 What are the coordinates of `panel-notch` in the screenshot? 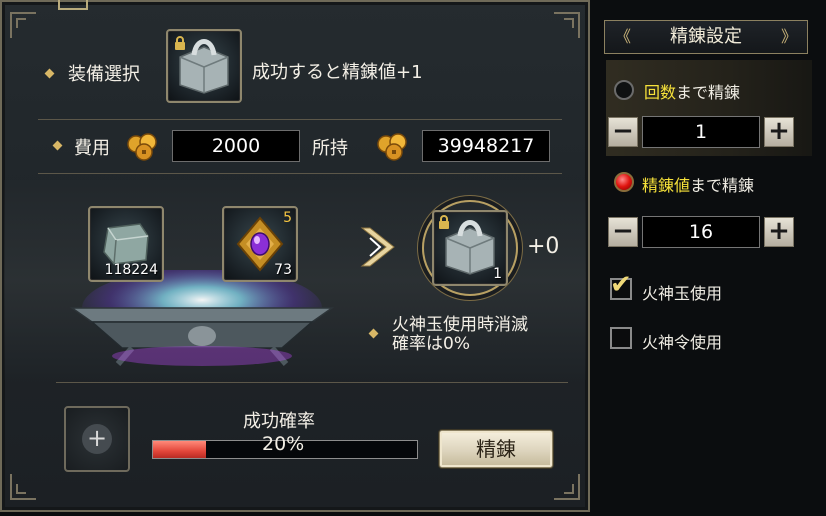 It's located at (73, 5).